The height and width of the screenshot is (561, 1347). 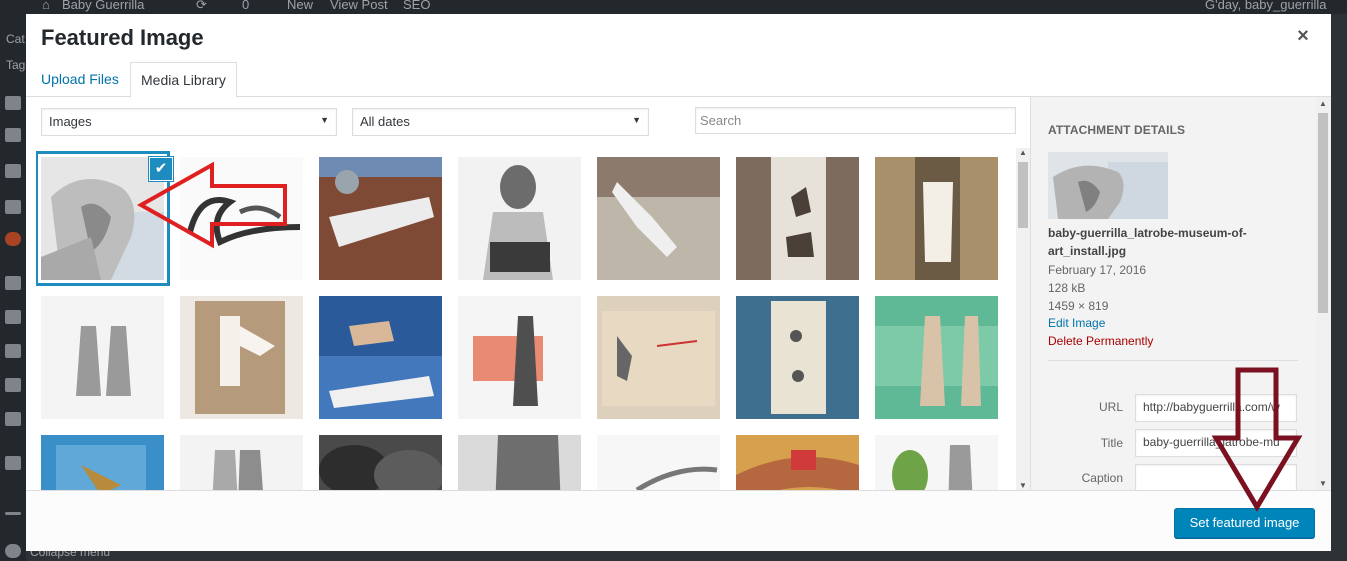 What do you see at coordinates (46, 6) in the screenshot?
I see `admin-bar-site-icon: ⌂` at bounding box center [46, 6].